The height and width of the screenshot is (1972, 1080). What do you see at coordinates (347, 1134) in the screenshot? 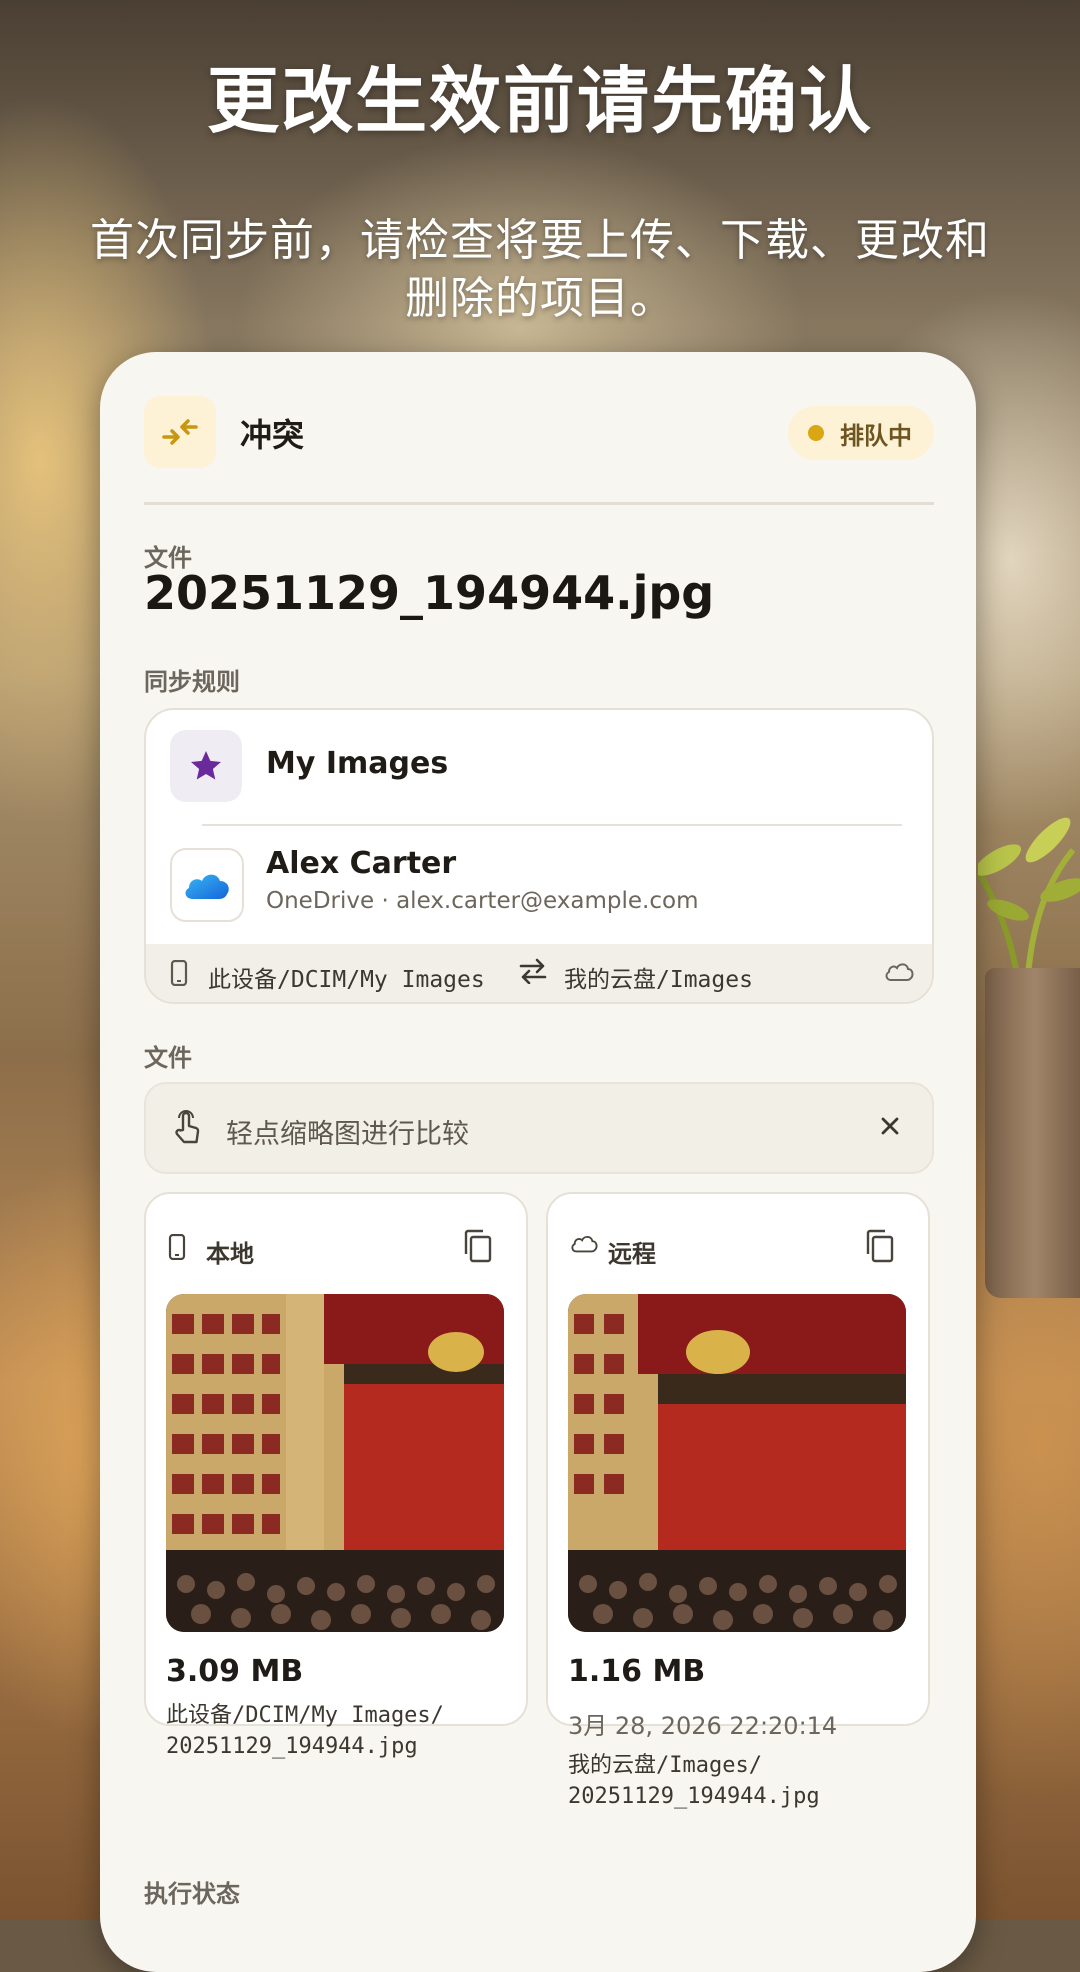
I see `compare-hint-text: 轻点缩略图进行比较` at bounding box center [347, 1134].